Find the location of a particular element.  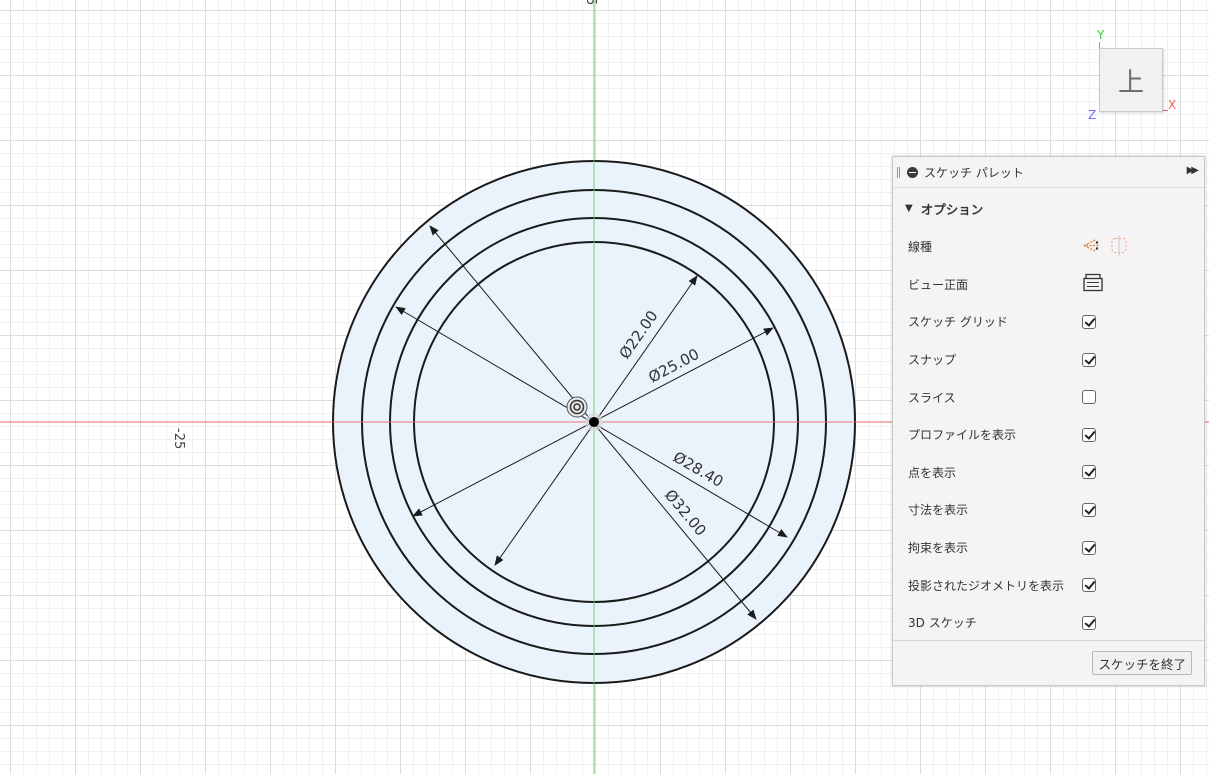

option-row-show-projected: 投影されたジオメトリを表示 is located at coordinates (1048, 585).